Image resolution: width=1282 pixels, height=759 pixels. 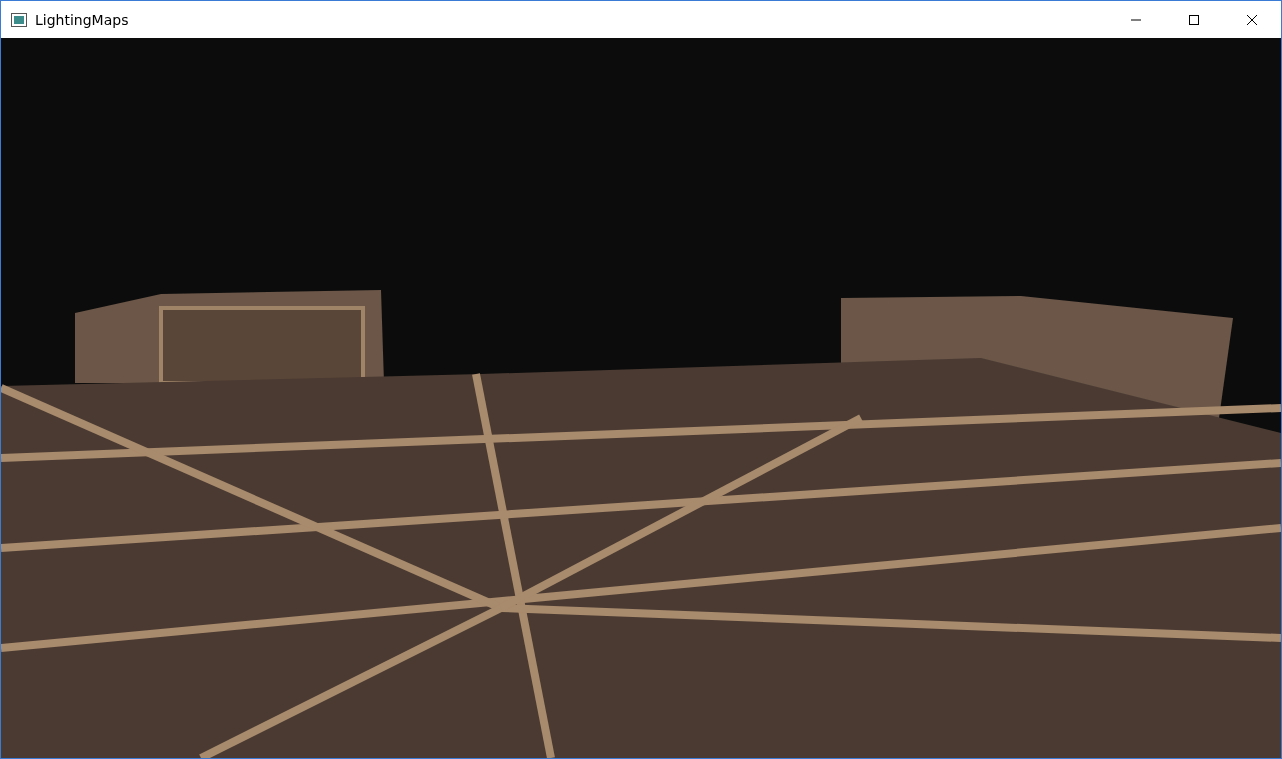 I want to click on close-icon, so click(x=1252, y=19).